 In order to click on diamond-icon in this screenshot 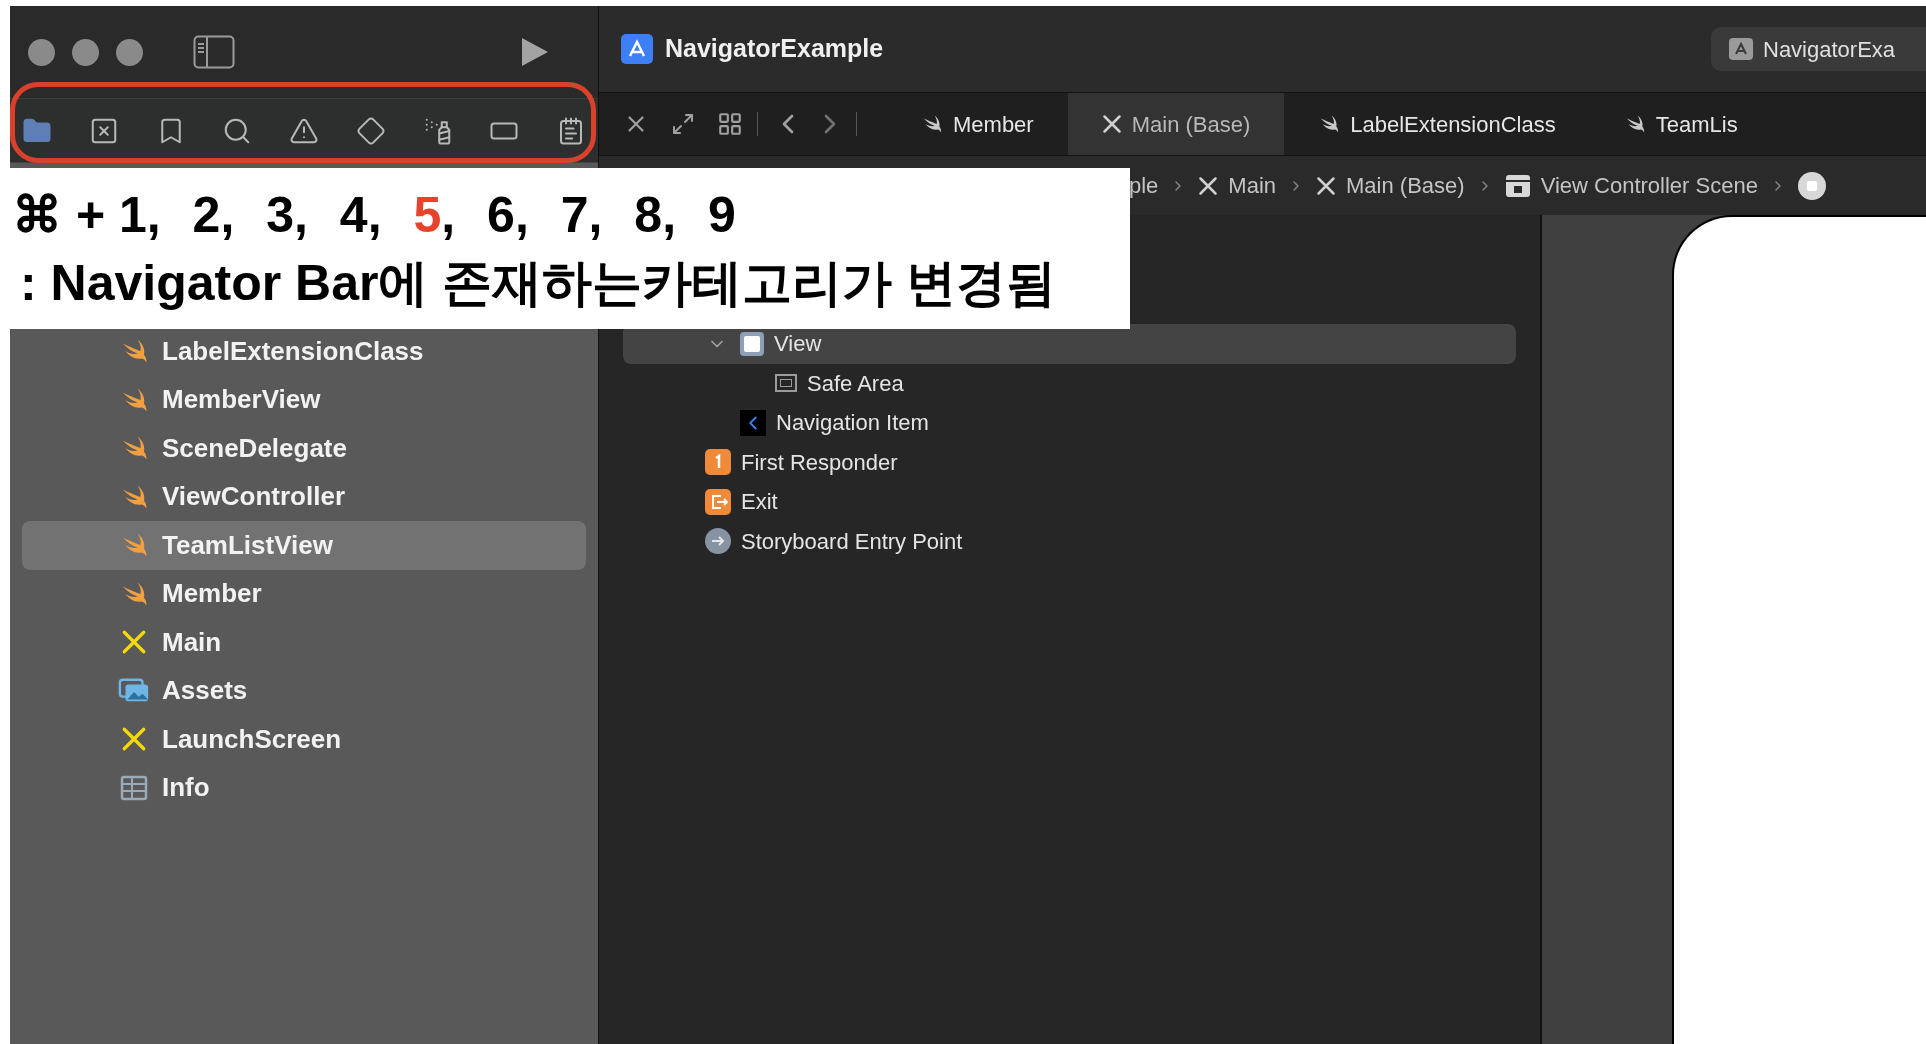, I will do `click(370, 130)`.